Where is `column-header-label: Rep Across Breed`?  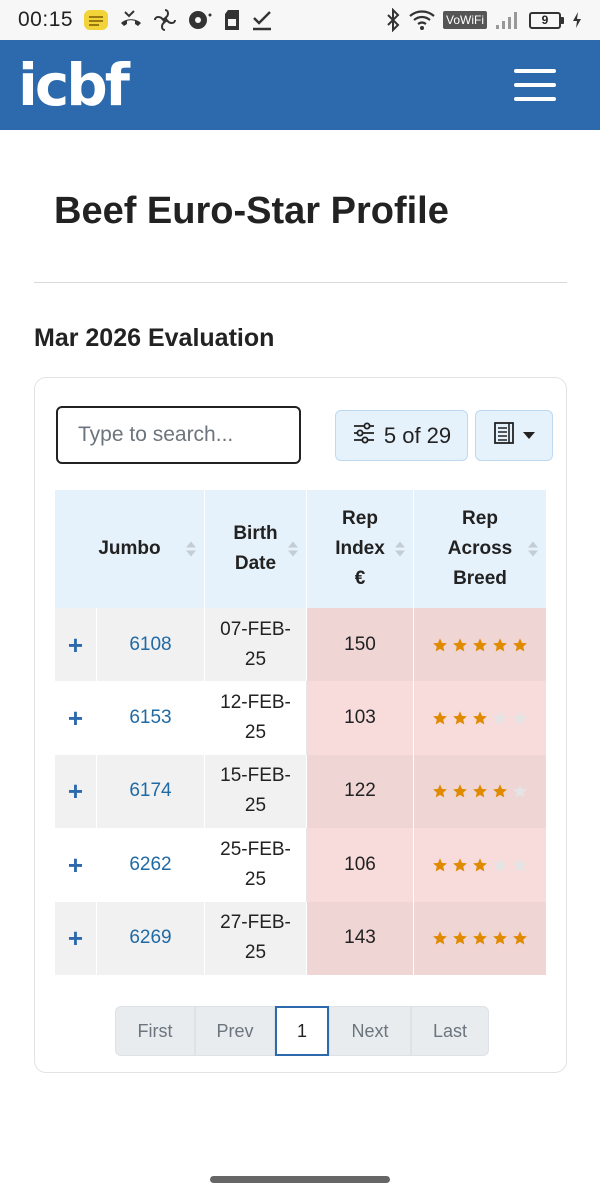
column-header-label: Rep Across Breed is located at coordinates (480, 548).